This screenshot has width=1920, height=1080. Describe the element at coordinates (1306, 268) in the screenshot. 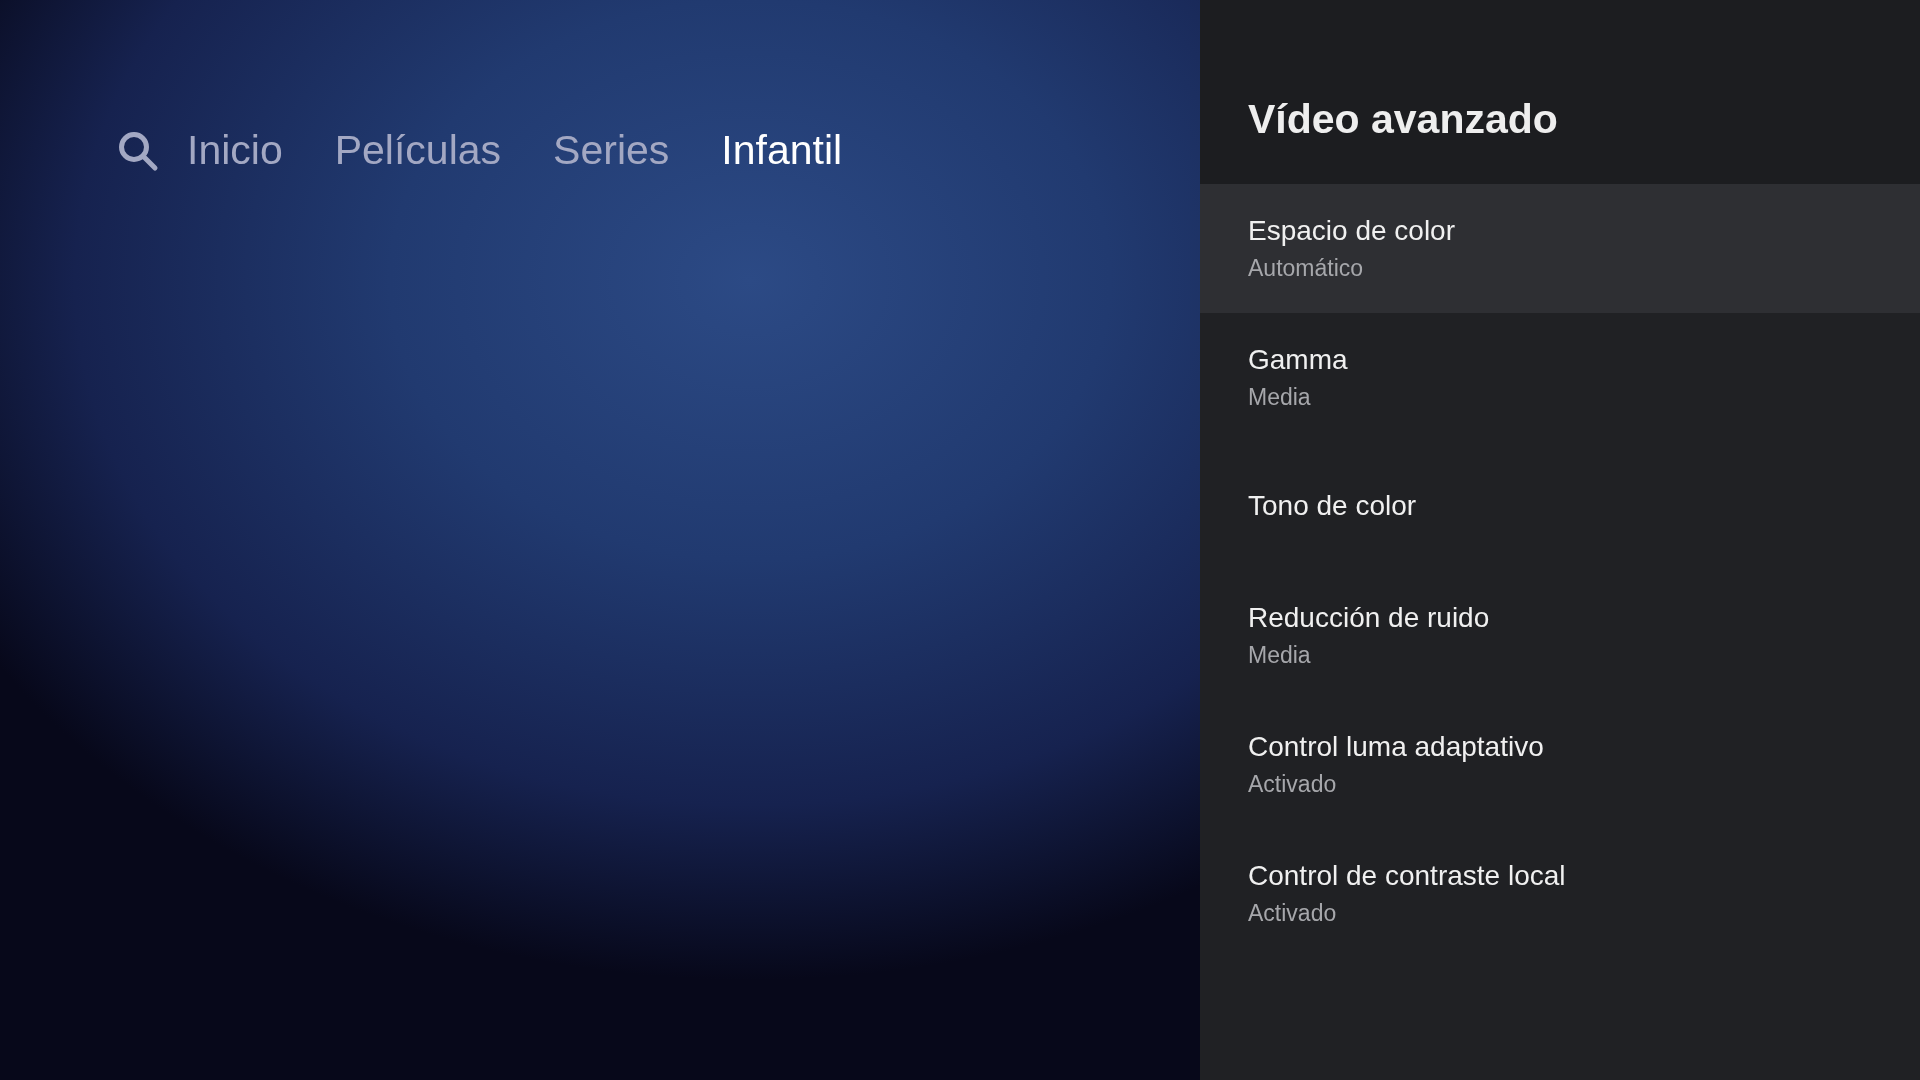

I see `item-value: Automático` at that location.